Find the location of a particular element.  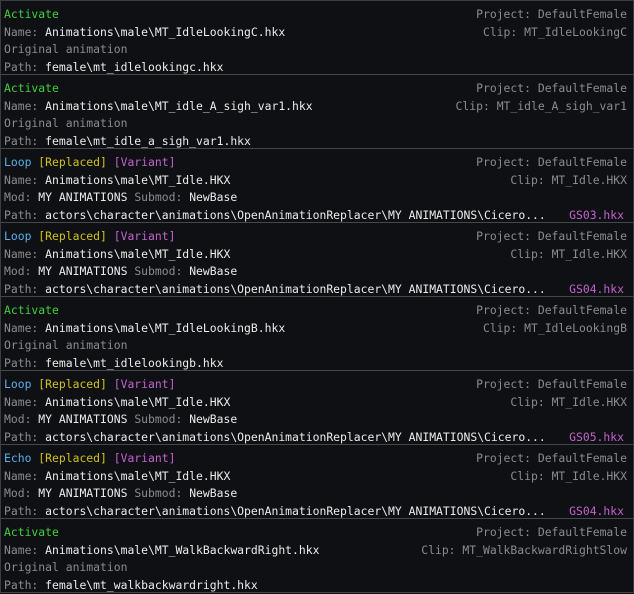

submod-label: Submod: is located at coordinates (158, 271).